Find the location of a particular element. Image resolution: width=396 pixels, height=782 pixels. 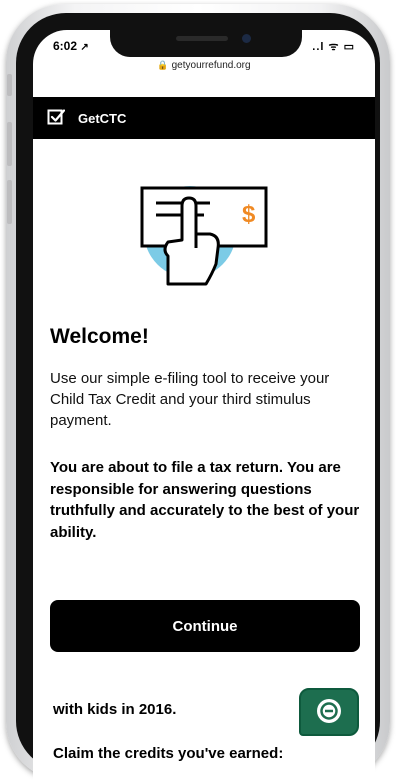

page-title: Welcome! is located at coordinates (99, 336).